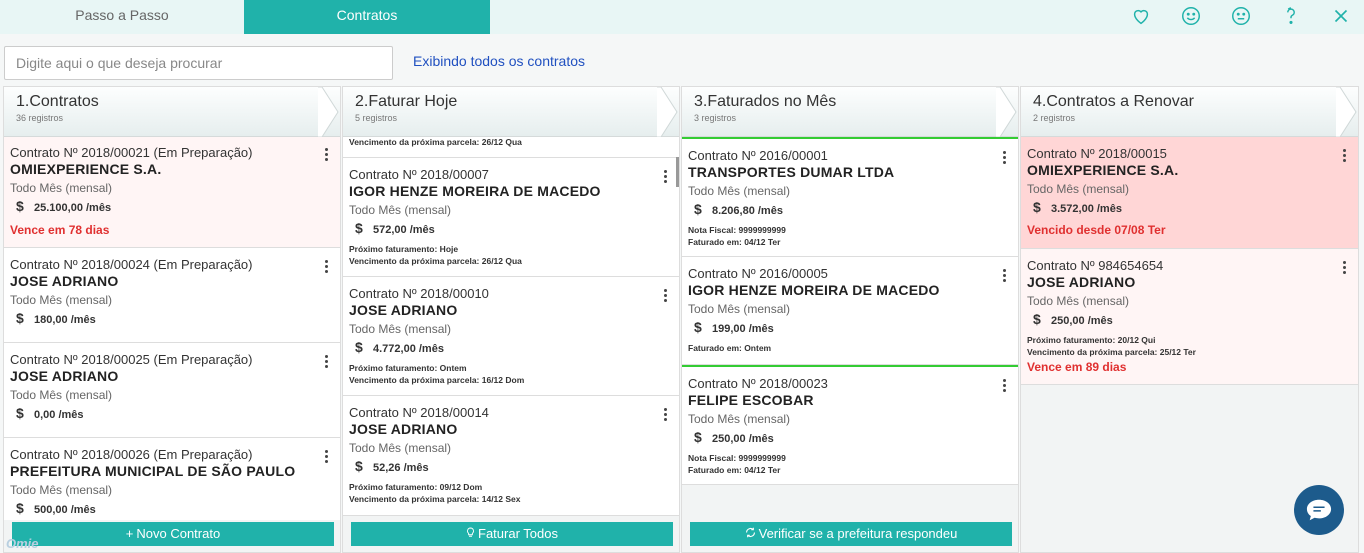 This screenshot has width=1364, height=553. Describe the element at coordinates (791, 172) in the screenshot. I see `client-name: TRANSPORTES DUMAR LTDA` at that location.